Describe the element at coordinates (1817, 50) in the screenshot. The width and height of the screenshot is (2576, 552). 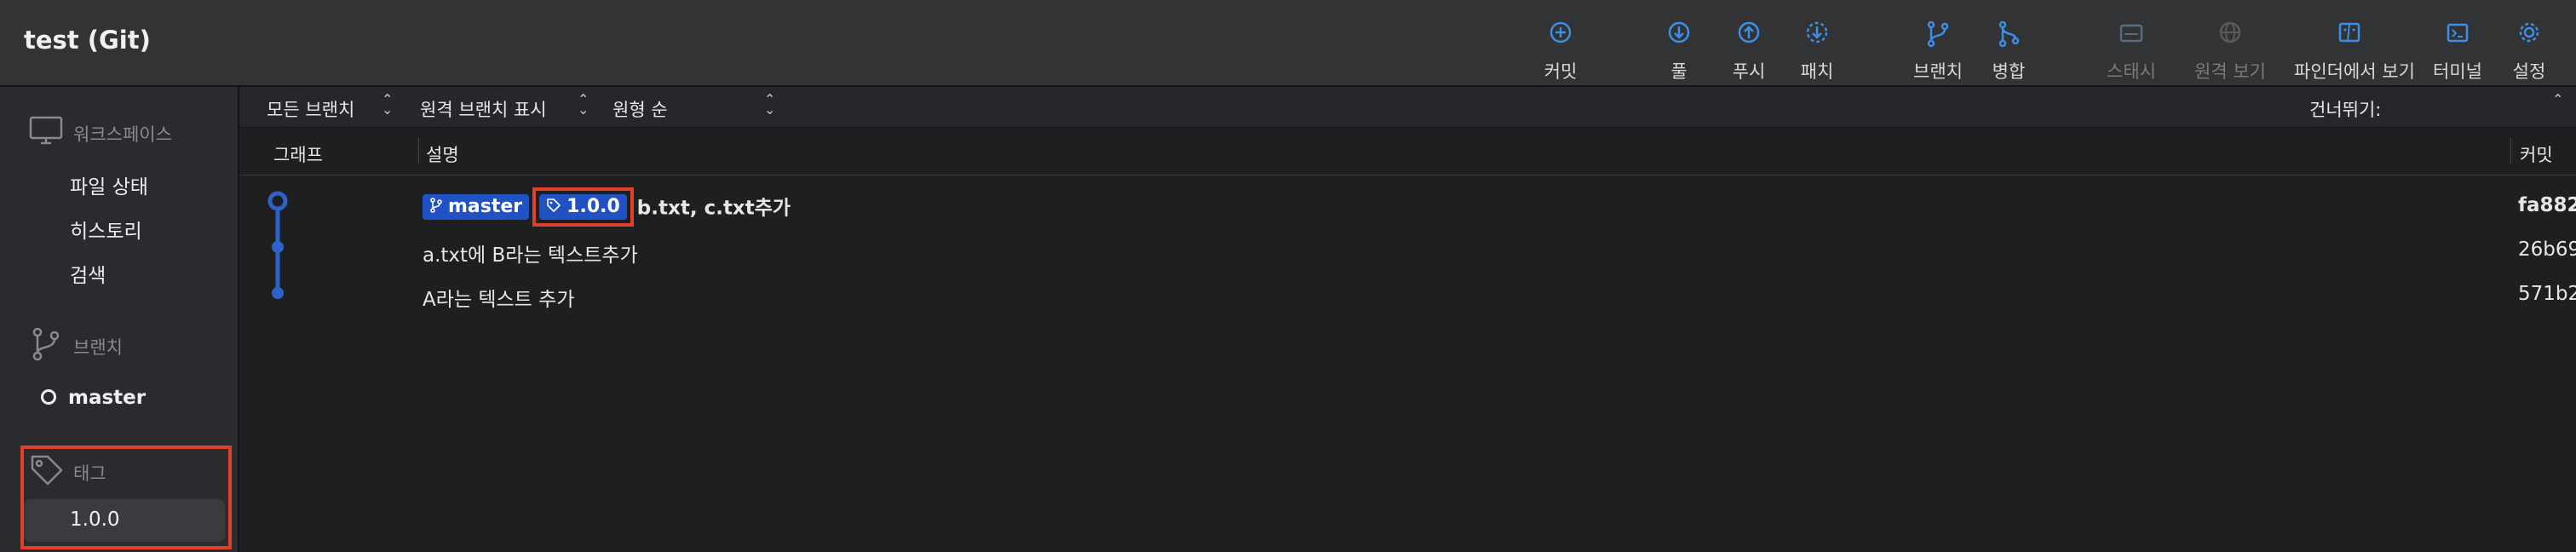
I see `fetch-button: 패치` at that location.